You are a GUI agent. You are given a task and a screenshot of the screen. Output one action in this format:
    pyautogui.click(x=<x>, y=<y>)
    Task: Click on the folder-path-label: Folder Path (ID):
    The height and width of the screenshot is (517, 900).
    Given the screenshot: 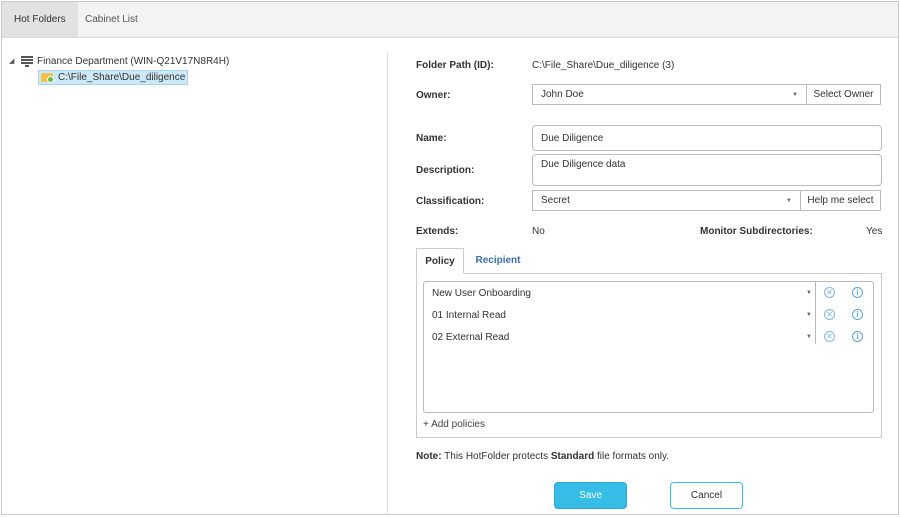 What is the action you would take?
    pyautogui.click(x=455, y=65)
    